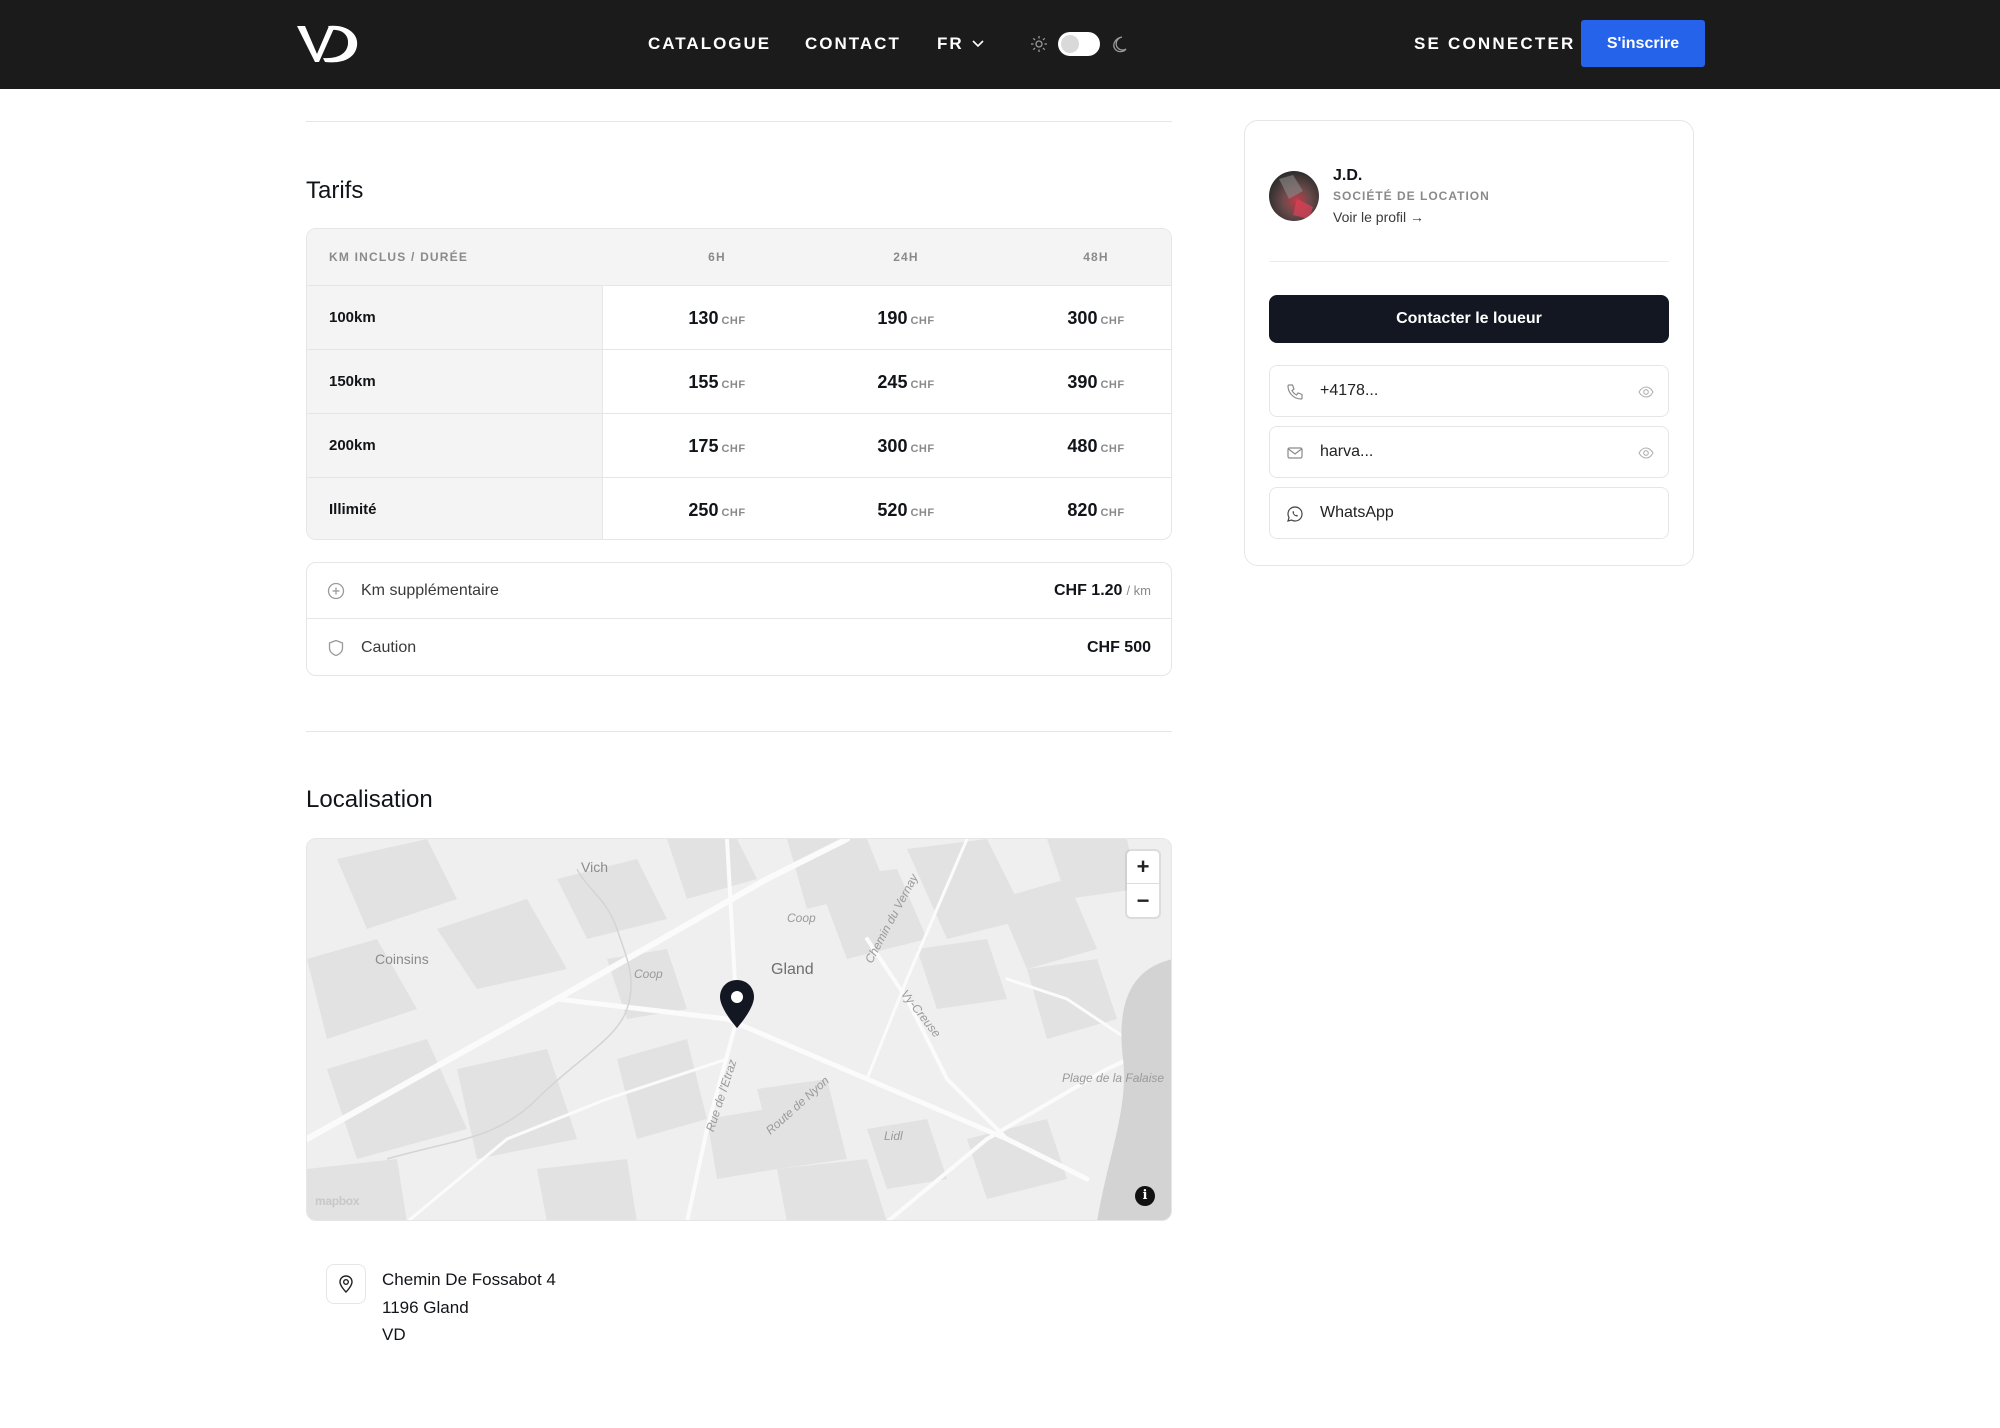 Image resolution: width=2000 pixels, height=1428 pixels. What do you see at coordinates (469, 1279) in the screenshot?
I see `address-street: Chemin De Fossabot 4` at bounding box center [469, 1279].